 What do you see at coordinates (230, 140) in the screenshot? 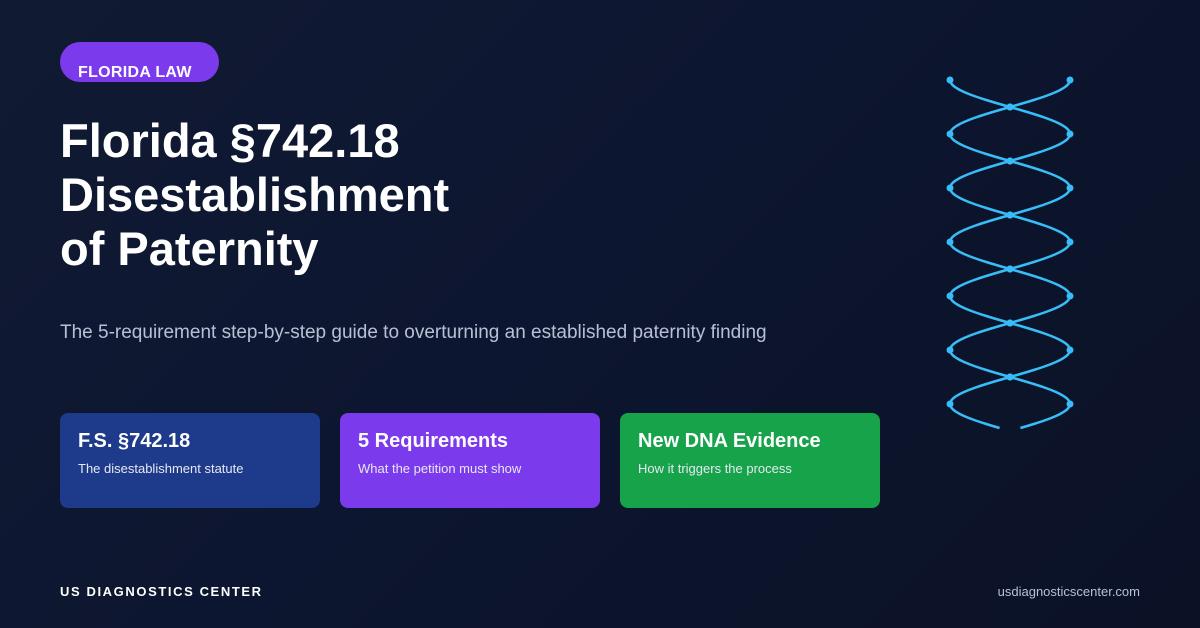
I see `title-line-1: Florida §742.18` at bounding box center [230, 140].